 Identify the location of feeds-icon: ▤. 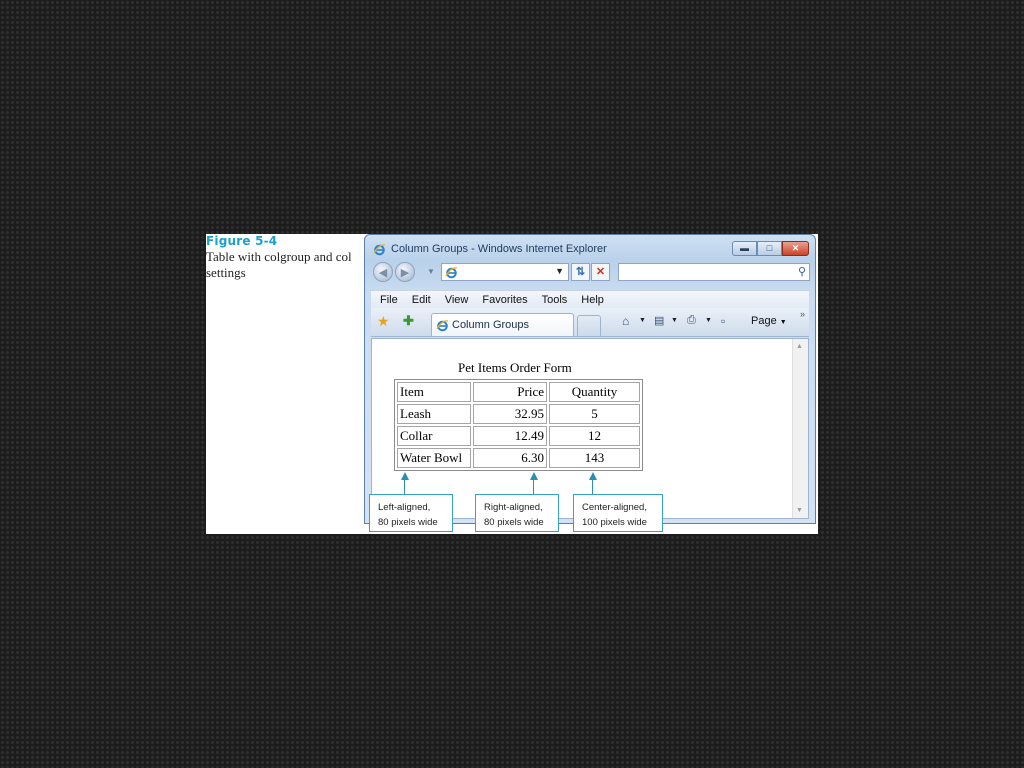
(659, 320).